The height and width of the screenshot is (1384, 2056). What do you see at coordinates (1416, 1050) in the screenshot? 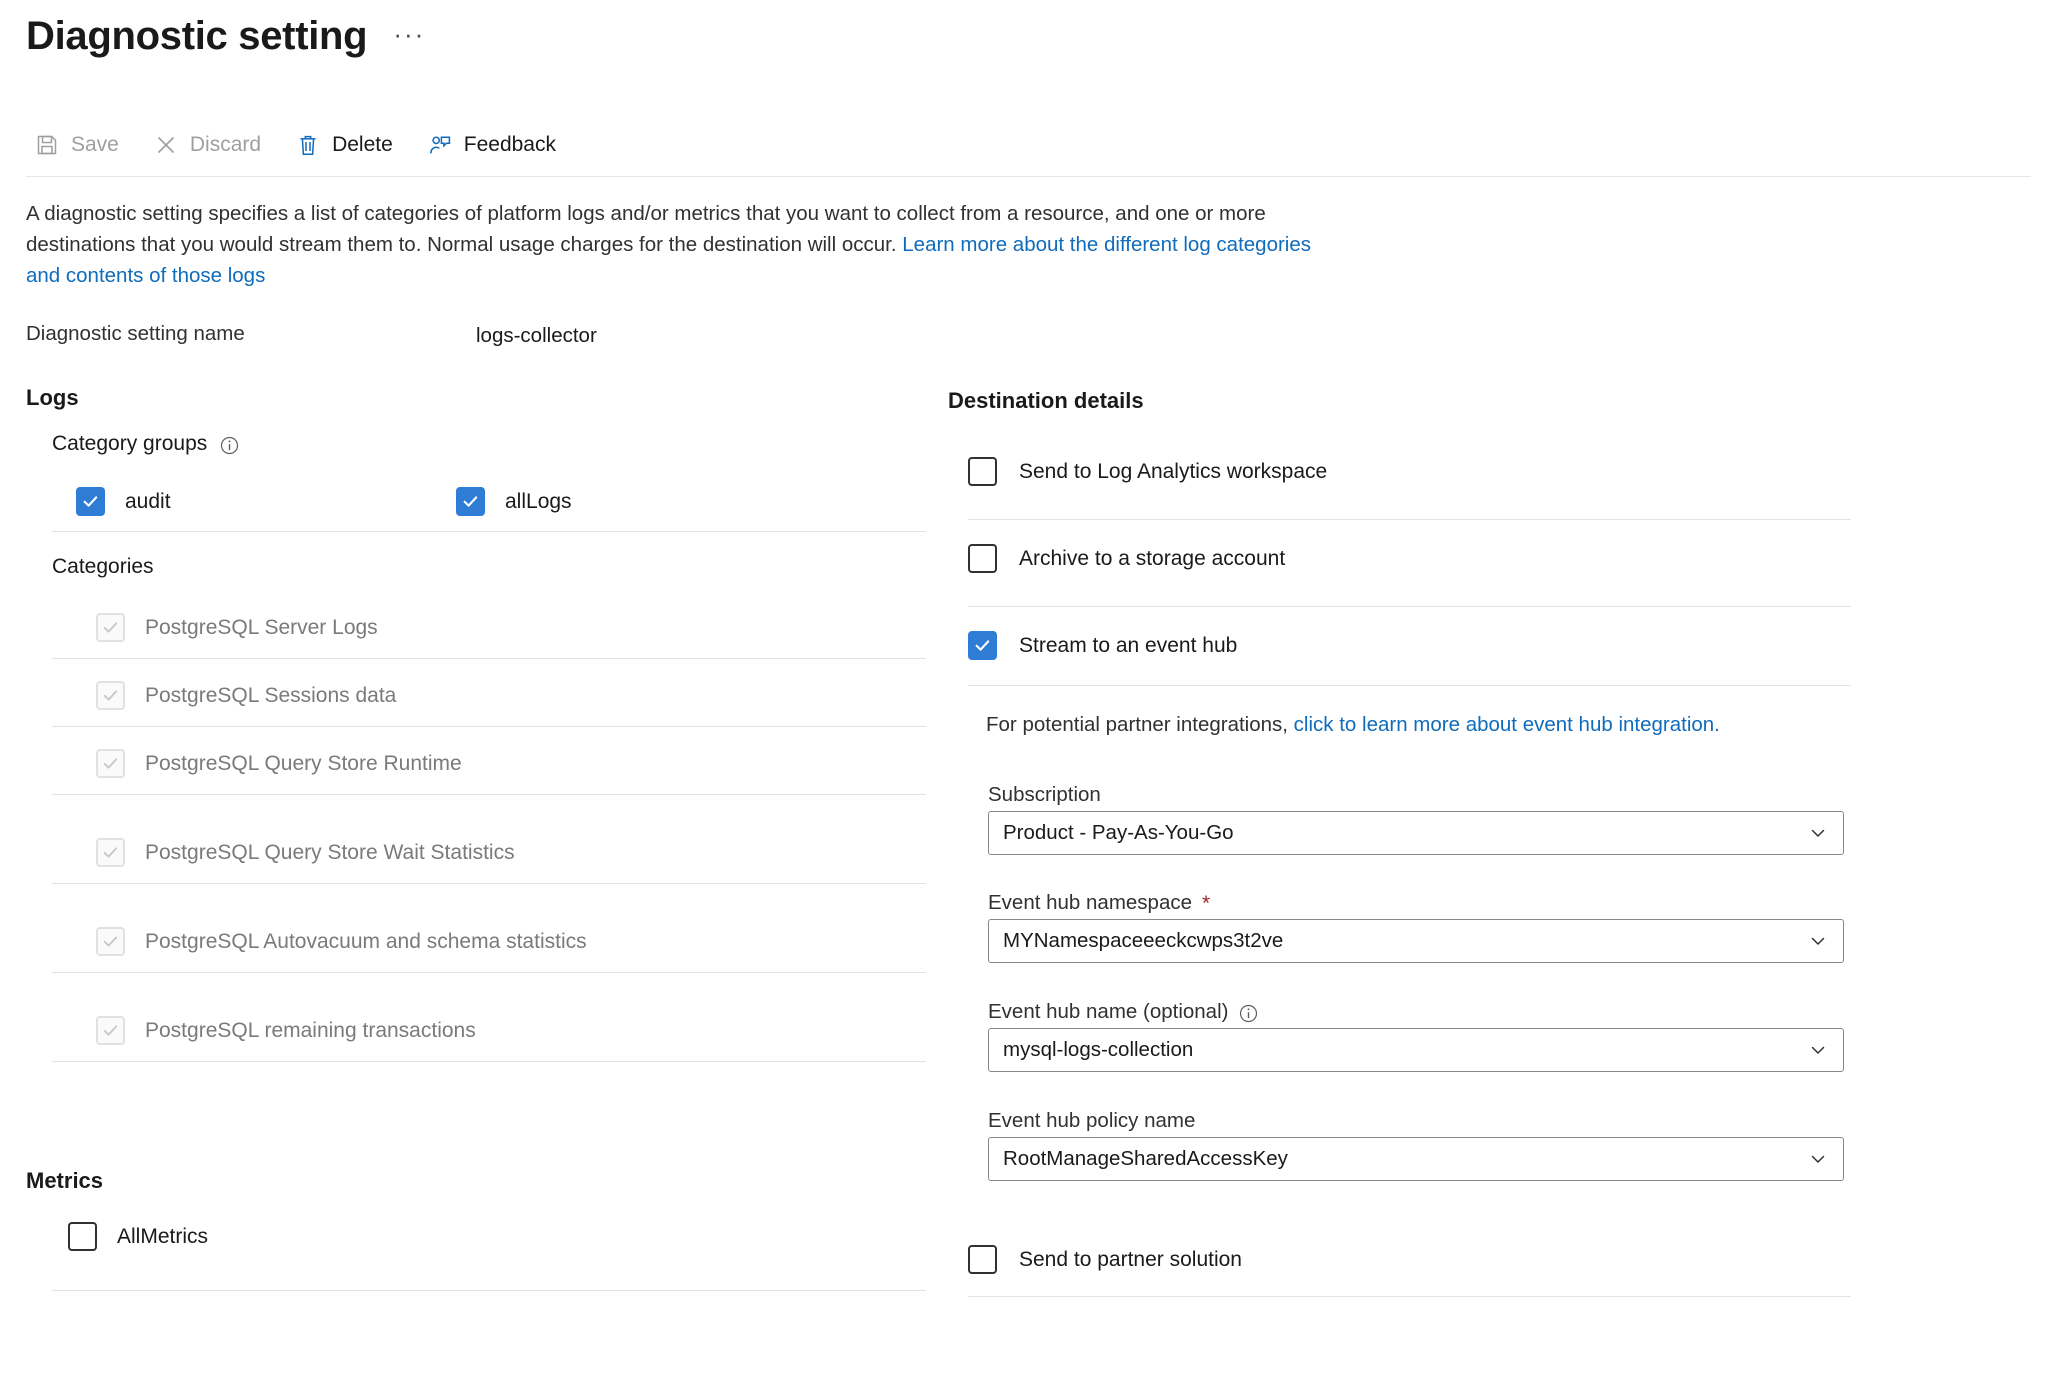
I see `event-hub-name-select: mysql-logs-collection` at bounding box center [1416, 1050].